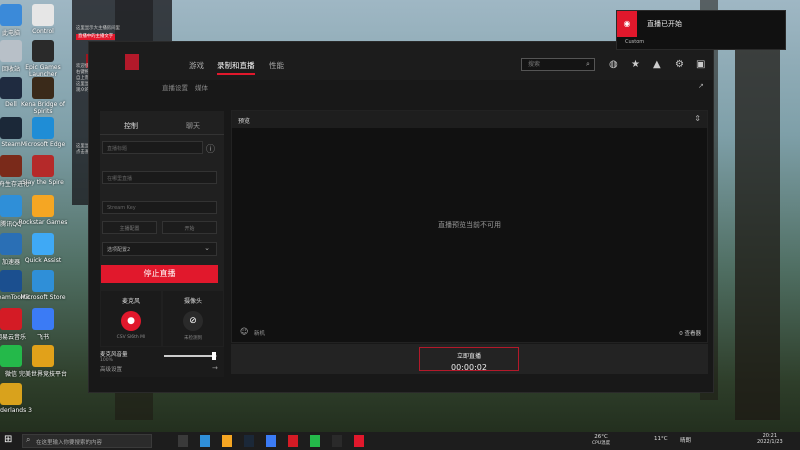 This screenshot has height=450, width=800. I want to click on quality-select: 选项配置2 ⌄, so click(159, 249).